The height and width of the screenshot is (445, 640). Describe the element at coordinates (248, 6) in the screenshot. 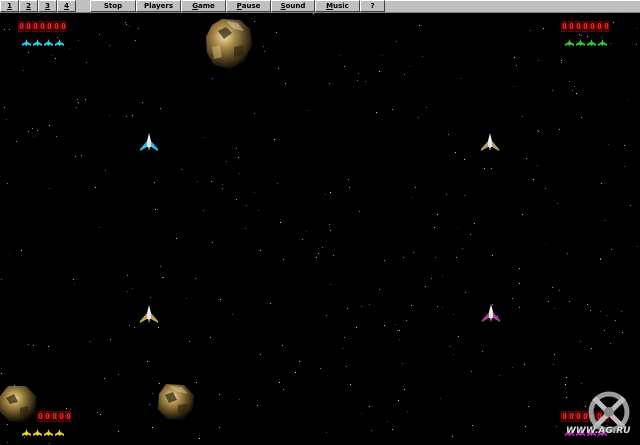

I see `menu-pause-button: Pause` at that location.